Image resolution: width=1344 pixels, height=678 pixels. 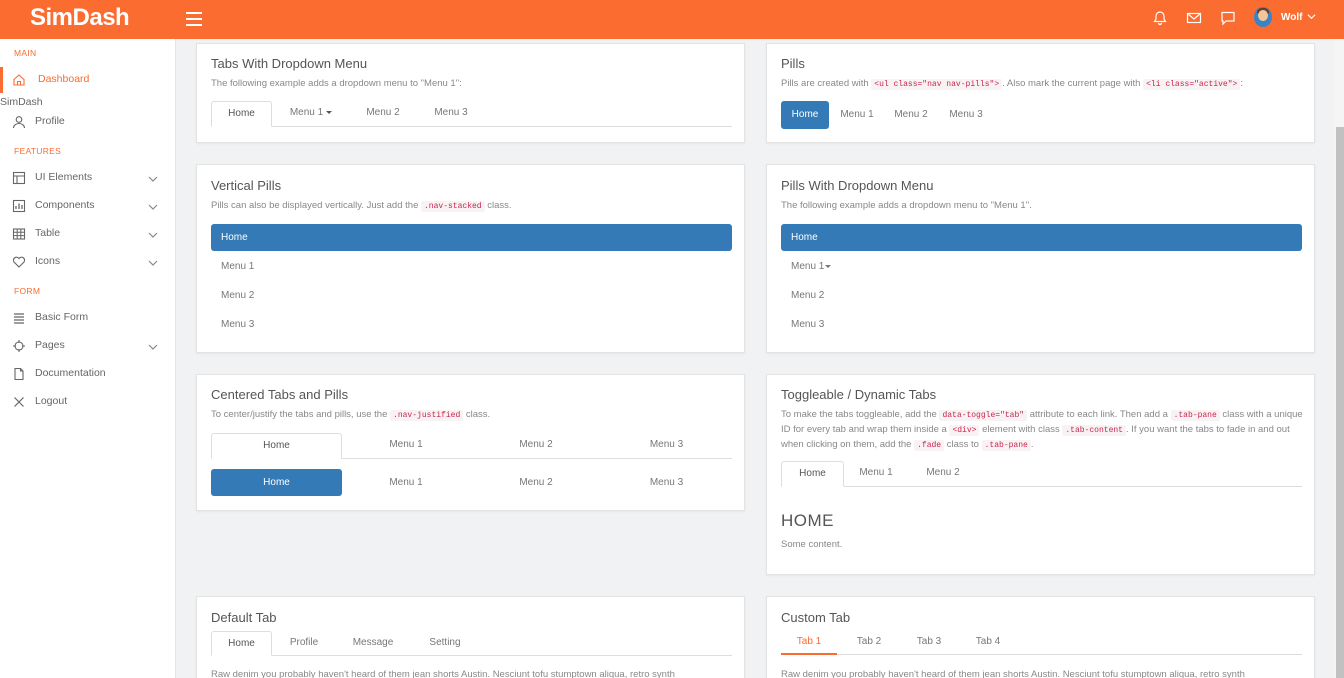 I want to click on sidebar-item-profile: Profile, so click(x=88, y=122).